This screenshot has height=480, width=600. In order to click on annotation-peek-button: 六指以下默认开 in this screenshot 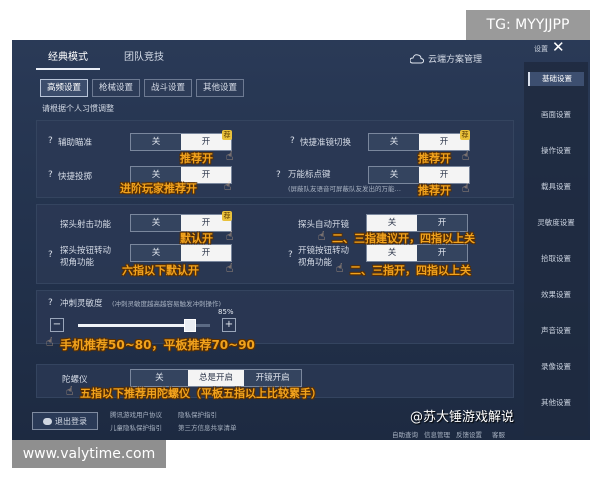, I will do `click(160, 270)`.